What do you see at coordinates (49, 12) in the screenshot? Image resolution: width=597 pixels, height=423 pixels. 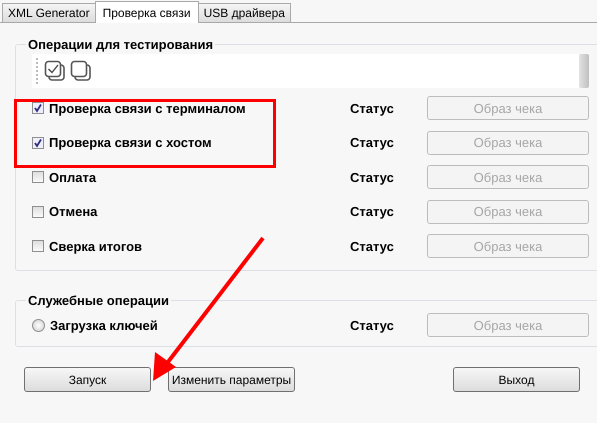 I see `tab: XML Generator` at bounding box center [49, 12].